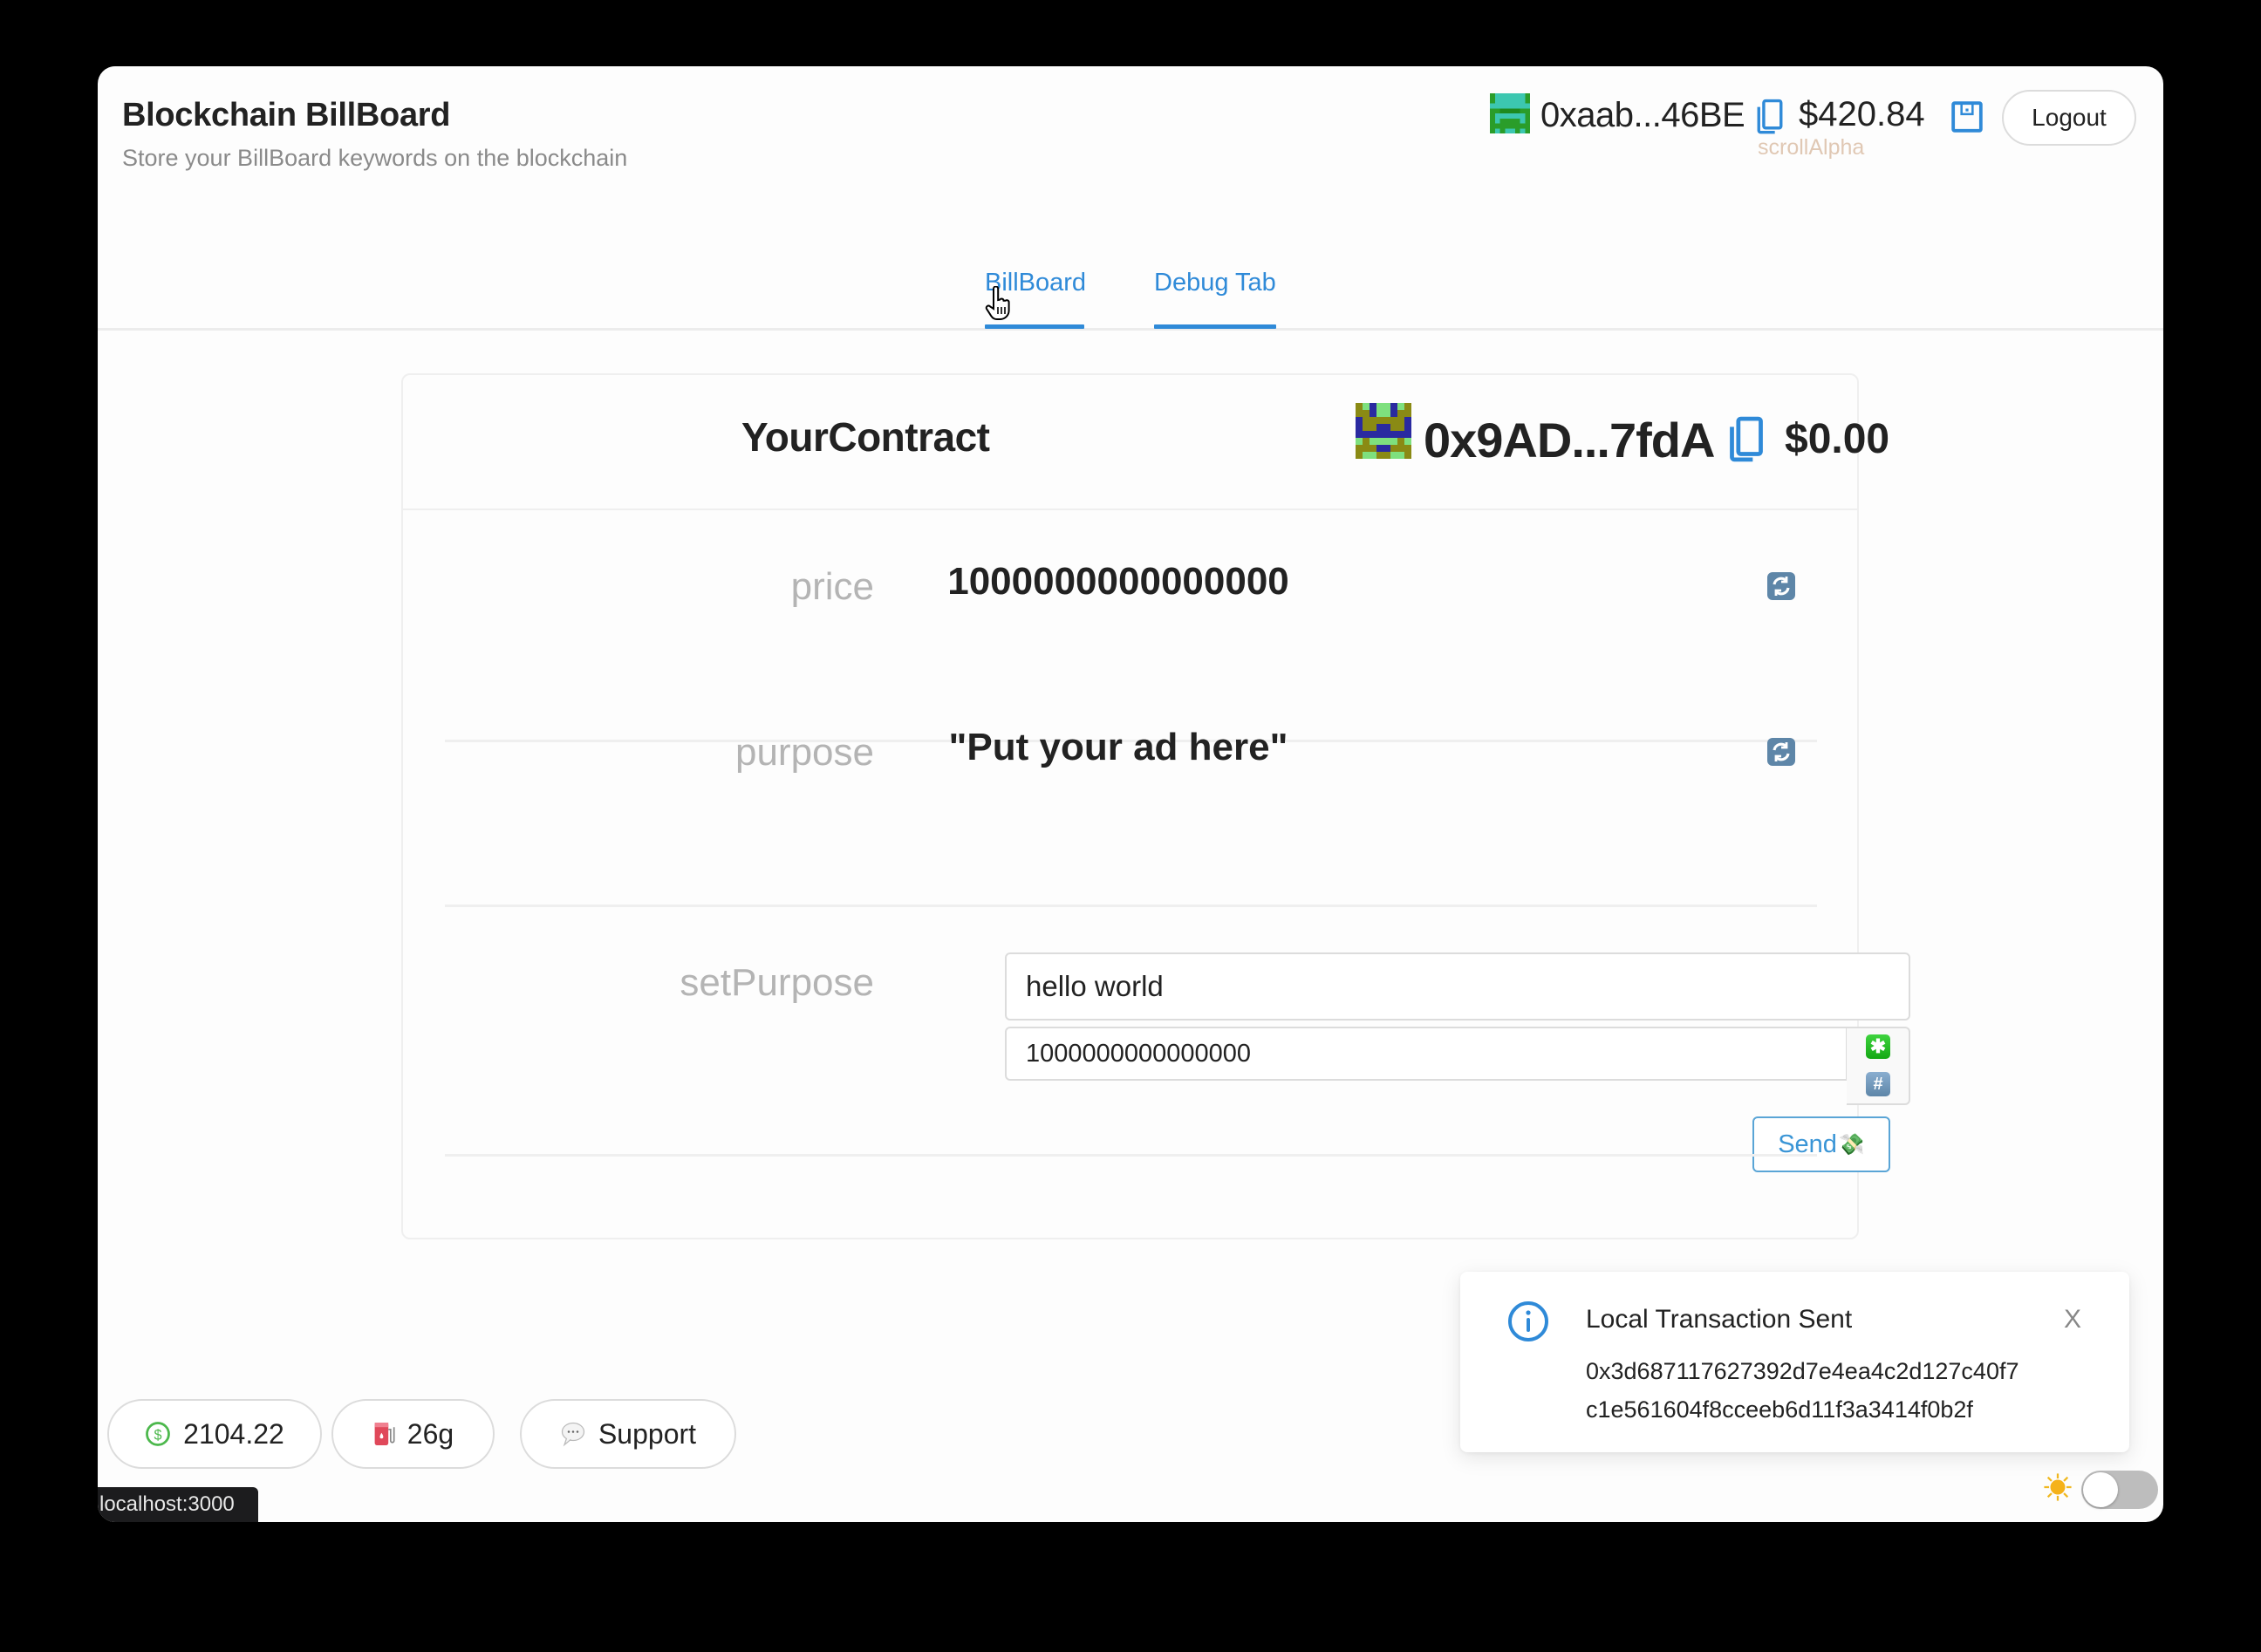 Image resolution: width=2261 pixels, height=1652 pixels. Describe the element at coordinates (178, 1505) in the screenshot. I see `status-url-tooltip: localhost:3000` at that location.